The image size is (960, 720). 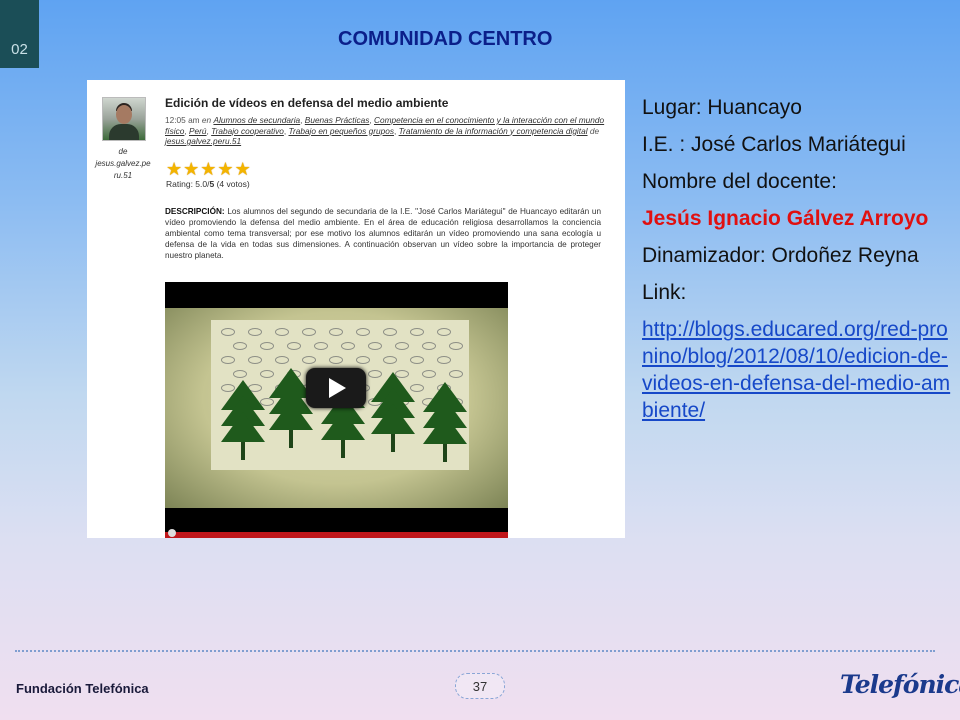 What do you see at coordinates (203, 141) in the screenshot?
I see `author-link: jesus.galvez.peru.51` at bounding box center [203, 141].